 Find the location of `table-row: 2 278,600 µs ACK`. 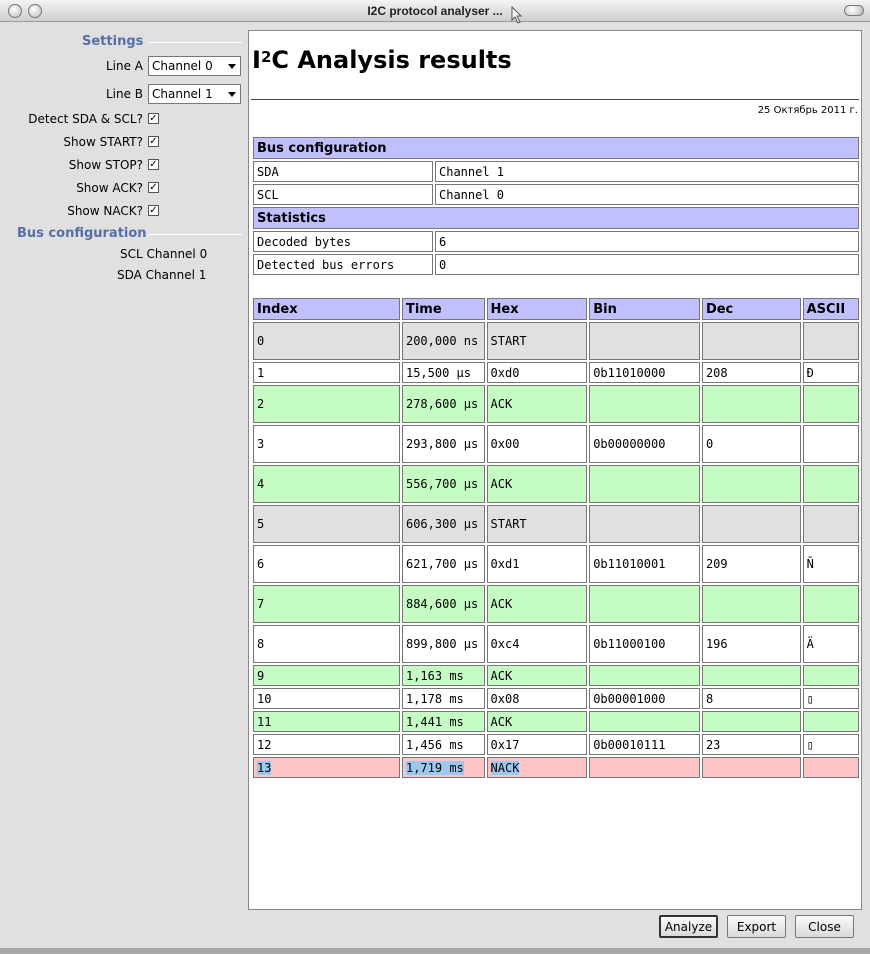

table-row: 2 278,600 µs ACK is located at coordinates (556, 404).